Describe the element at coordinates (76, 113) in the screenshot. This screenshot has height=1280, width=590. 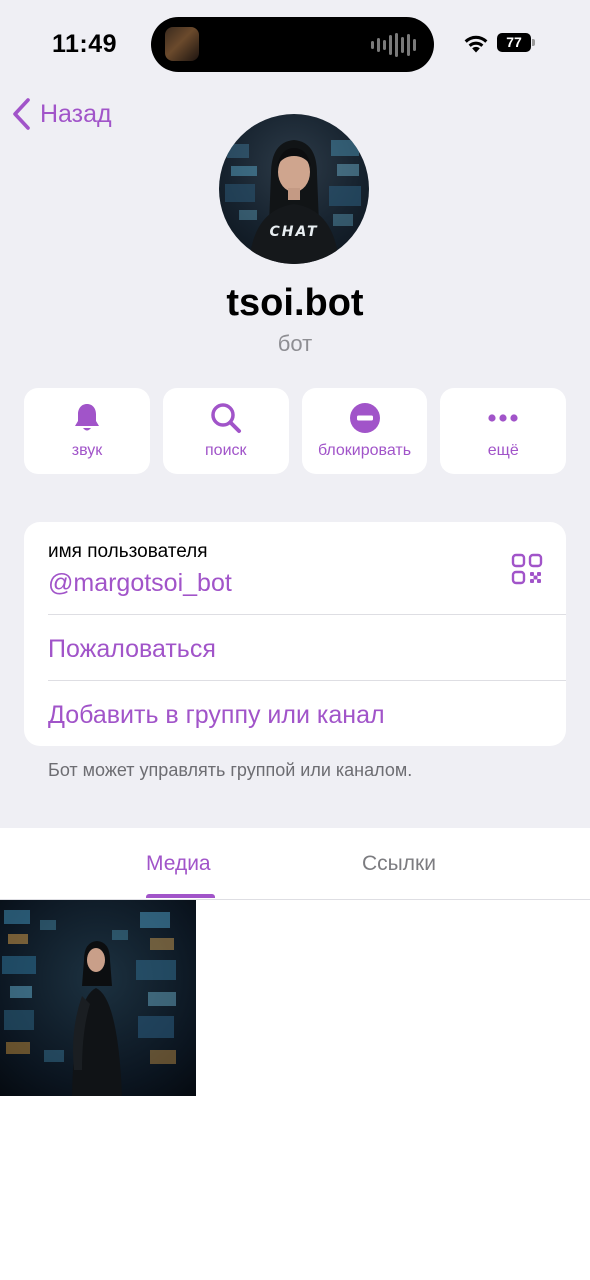
I see `back-label: Назад` at that location.